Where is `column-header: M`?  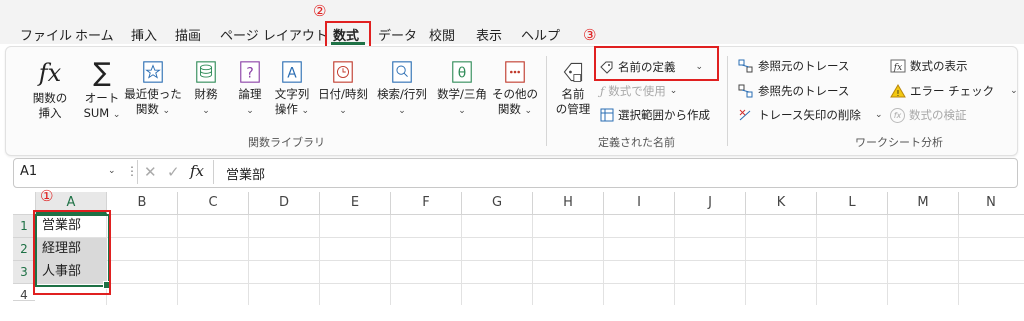
column-header: M is located at coordinates (923, 203).